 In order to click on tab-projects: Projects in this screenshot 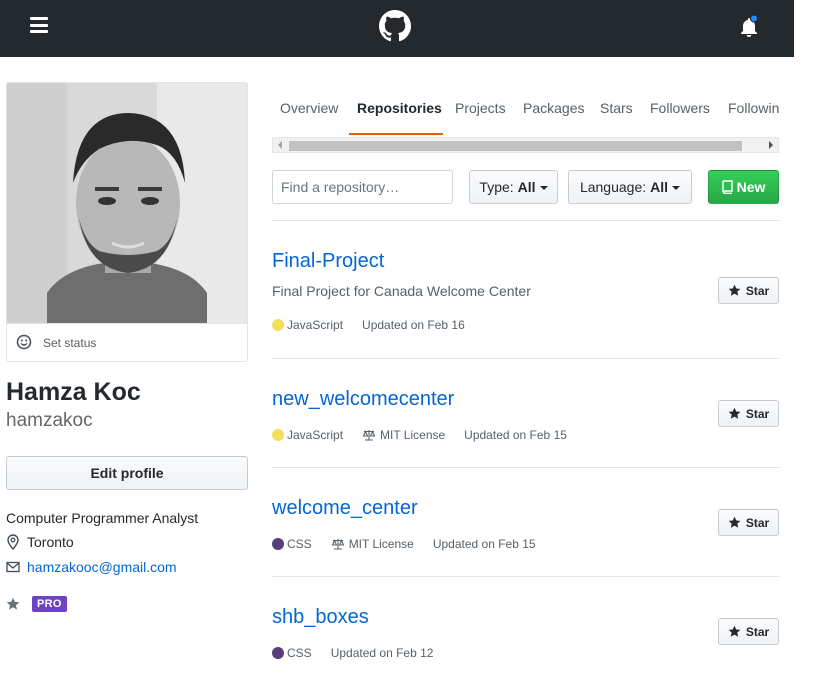, I will do `click(480, 108)`.